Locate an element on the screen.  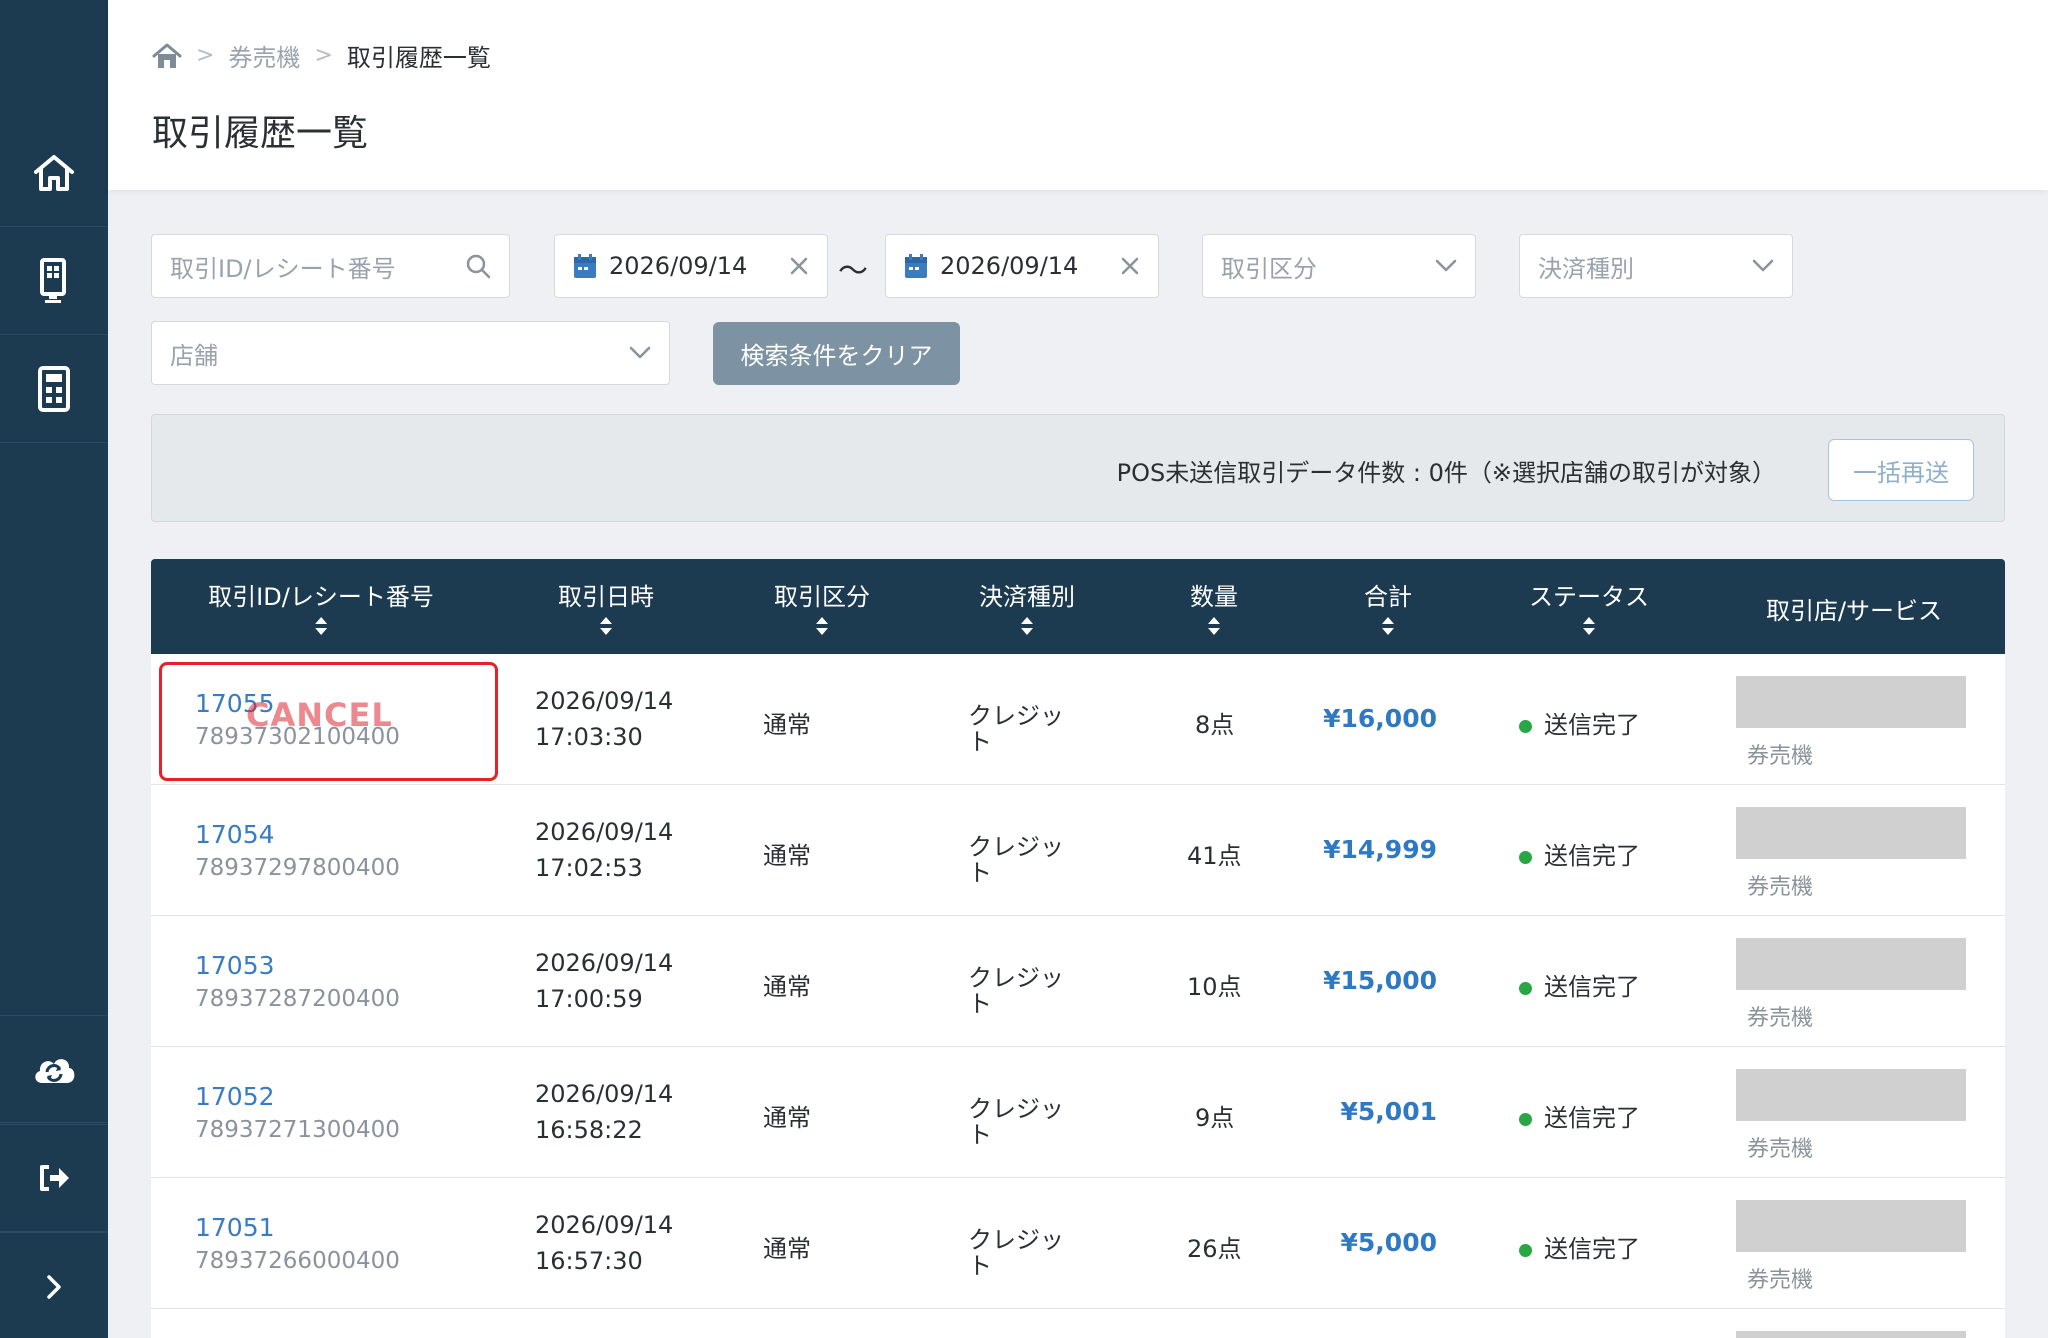
column-header-label: 取引ID/レシート番号 is located at coordinates (321, 597).